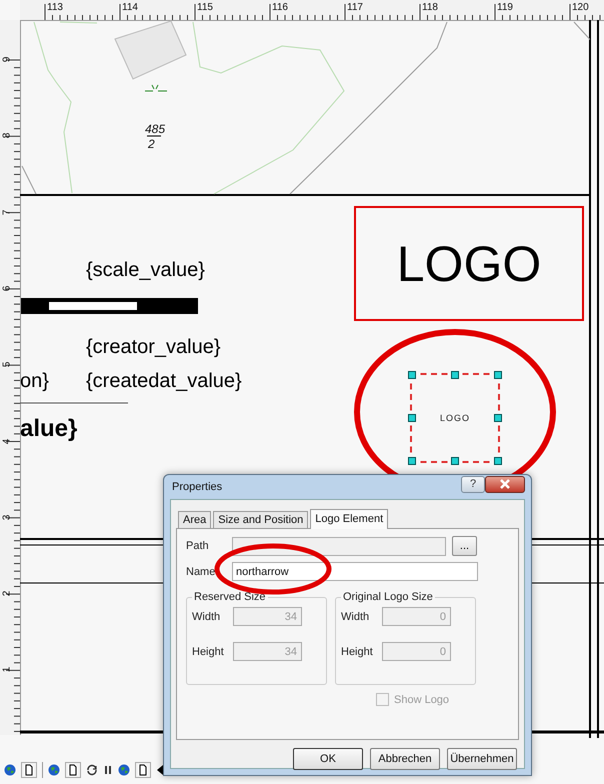 Image resolution: width=604 pixels, height=784 pixels. What do you see at coordinates (6, 289) in the screenshot?
I see `ruler-label: 6` at bounding box center [6, 289].